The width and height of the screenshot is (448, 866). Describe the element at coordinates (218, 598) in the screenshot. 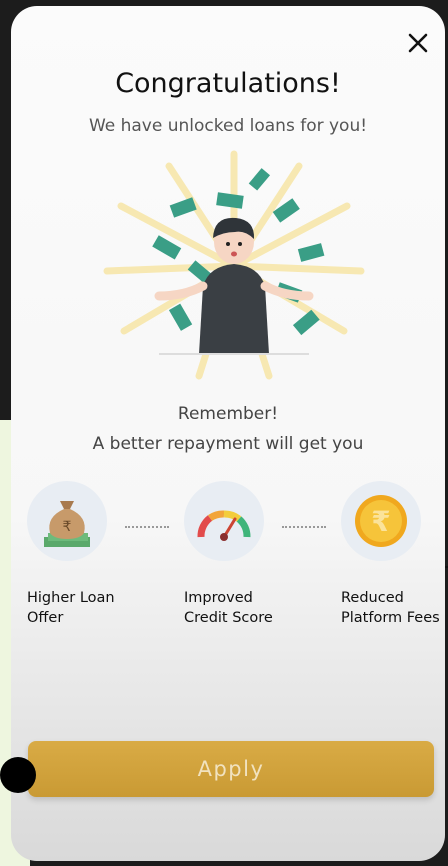

I see `benefit-label-line: Improved` at that location.